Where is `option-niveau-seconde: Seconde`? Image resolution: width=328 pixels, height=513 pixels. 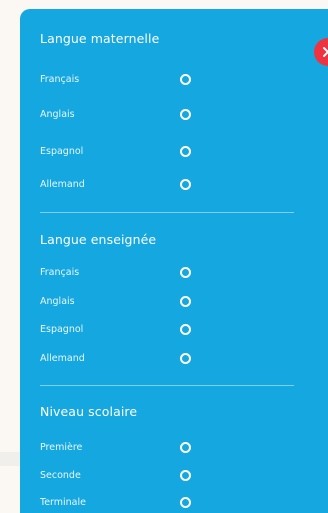 option-niveau-seconde: Seconde is located at coordinates (165, 478).